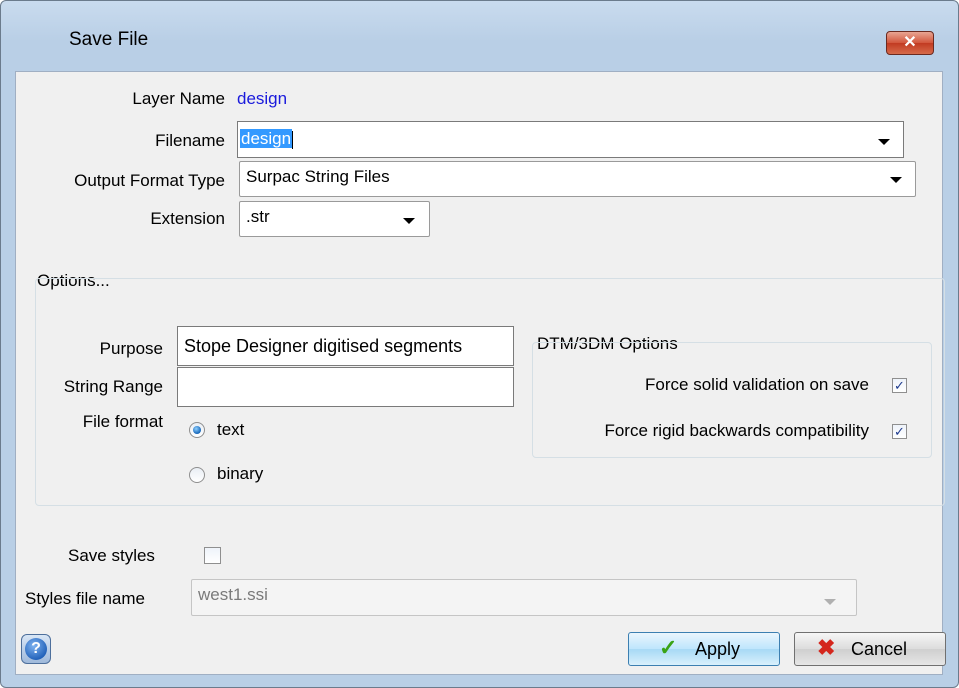  What do you see at coordinates (757, 384) in the screenshot?
I see `force-solid-label: Force solid validation on save` at bounding box center [757, 384].